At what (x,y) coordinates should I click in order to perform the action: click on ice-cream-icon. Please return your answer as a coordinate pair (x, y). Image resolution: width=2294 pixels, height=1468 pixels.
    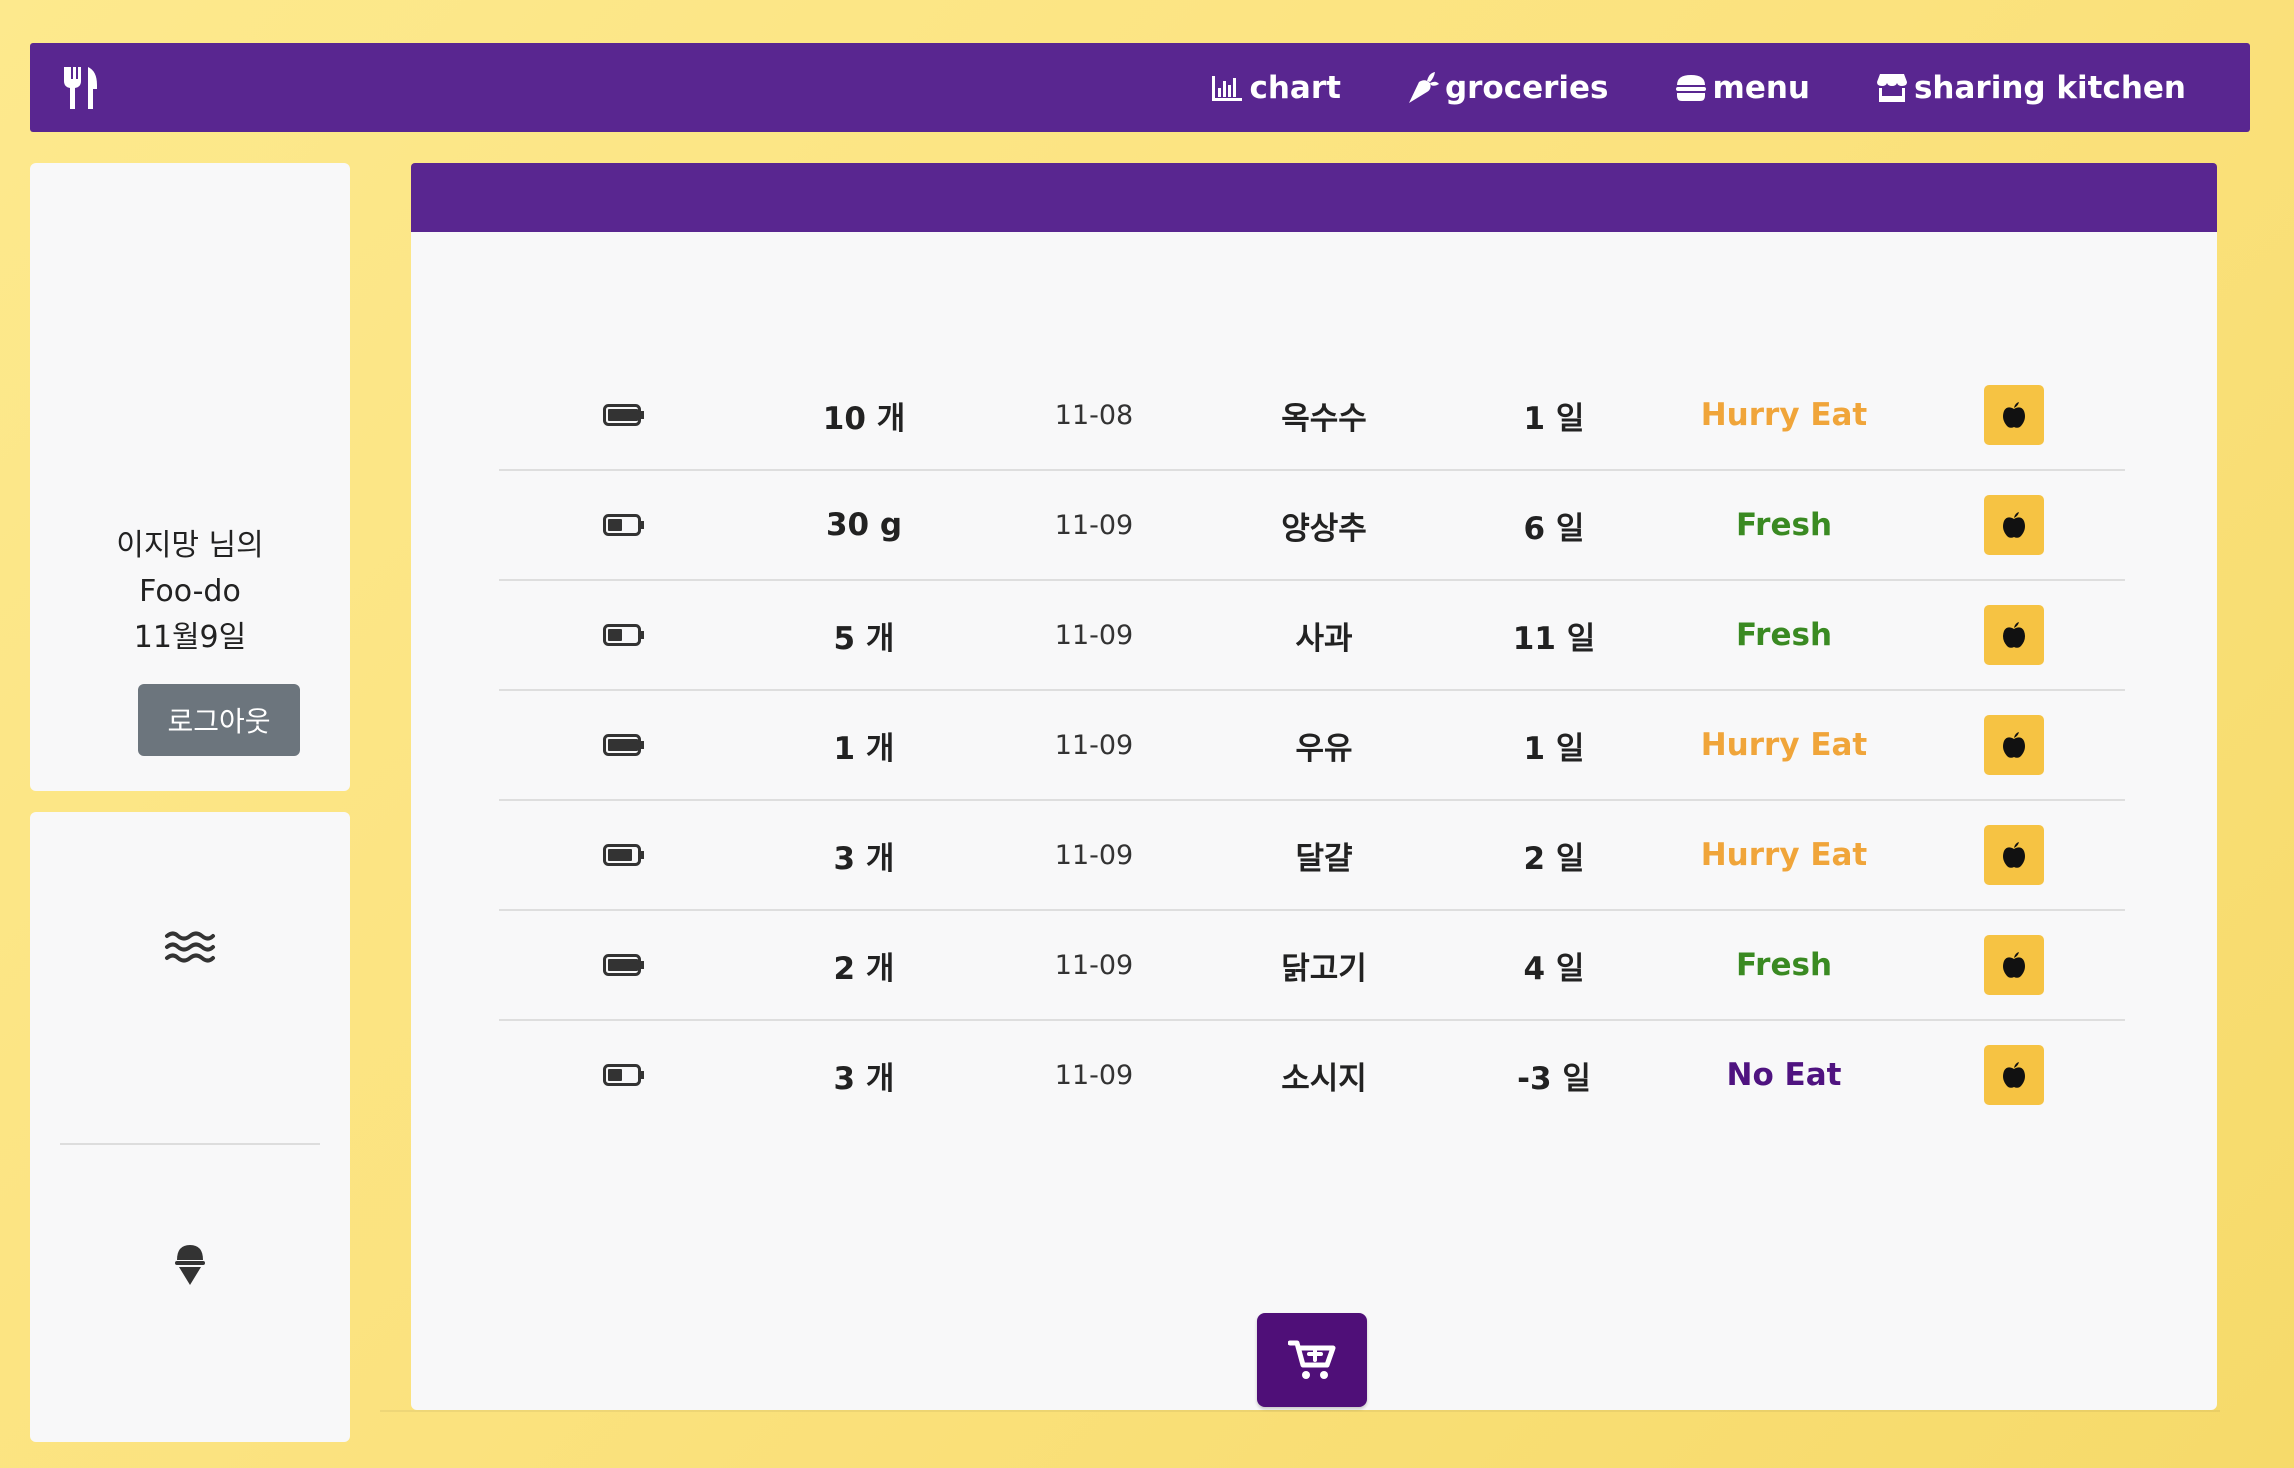
    Looking at the image, I should click on (190, 1264).